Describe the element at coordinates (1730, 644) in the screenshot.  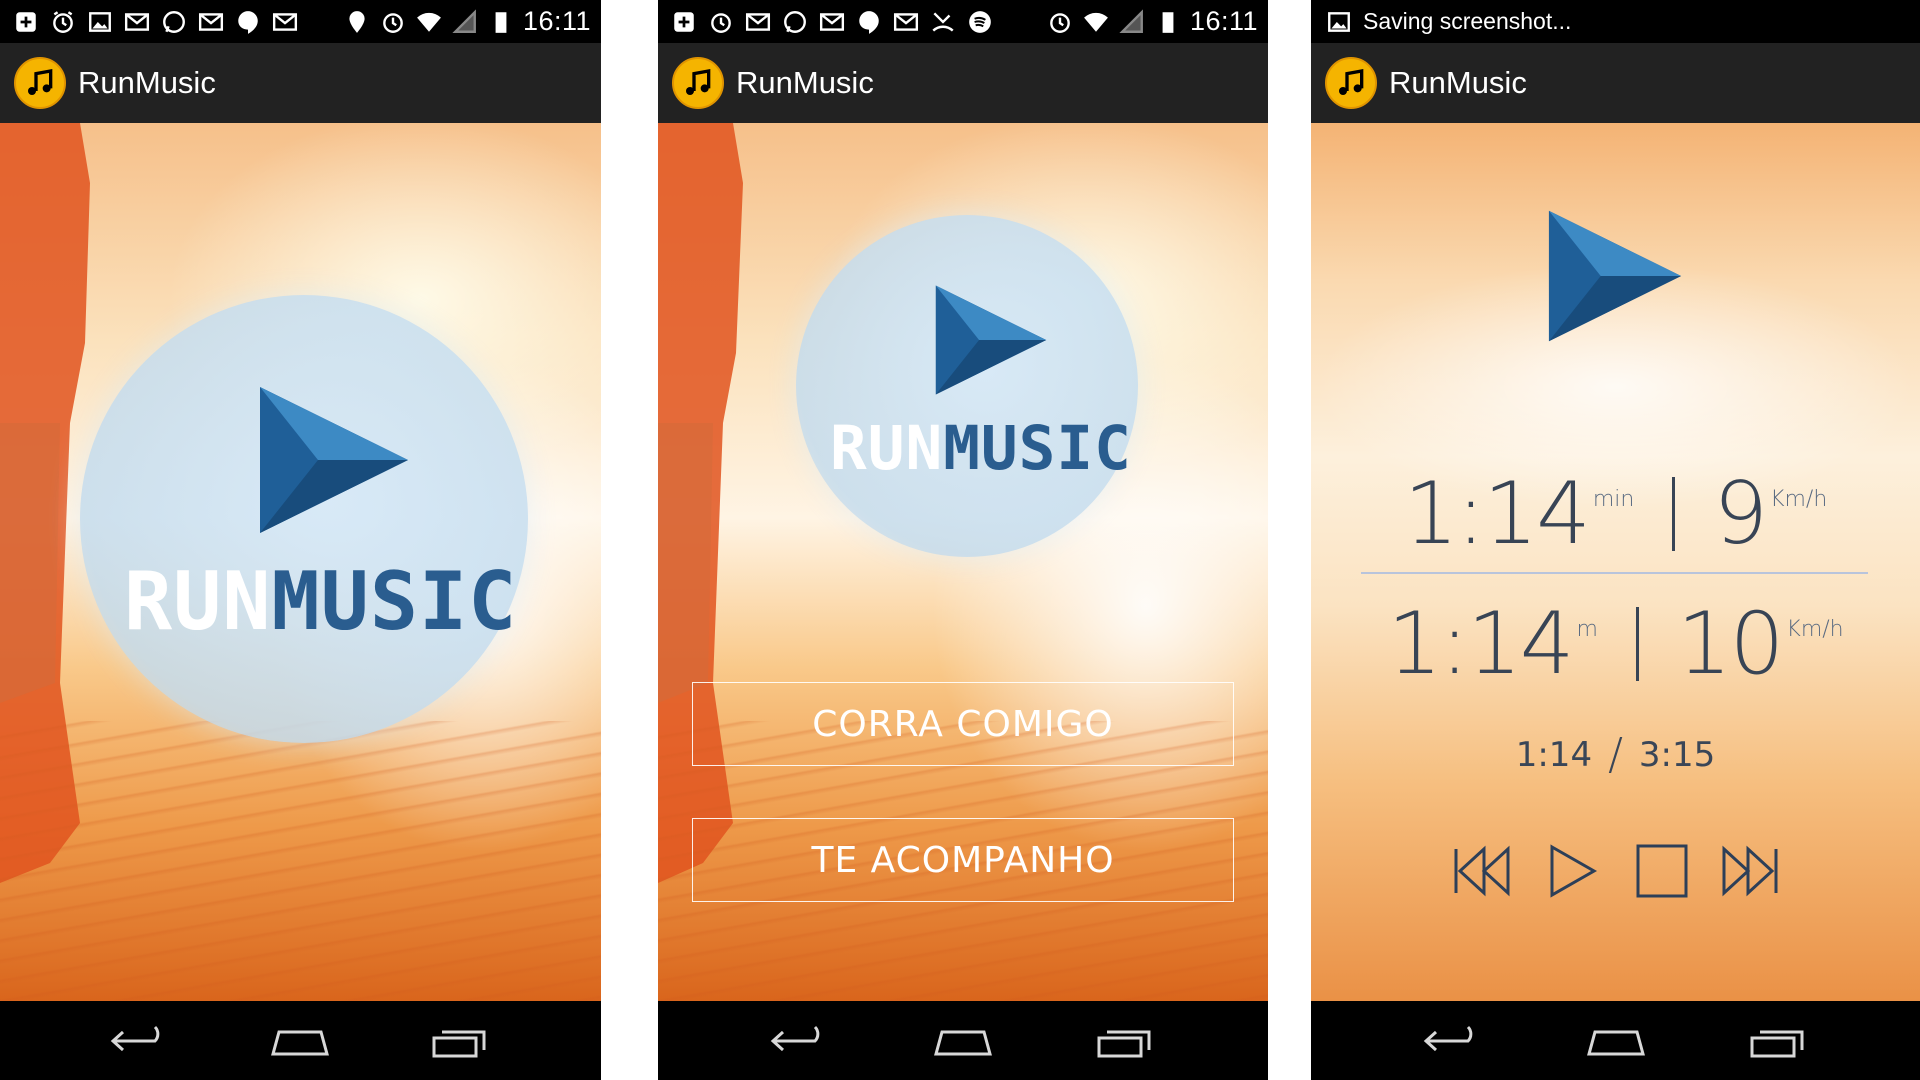
I see `target-speed-value: 10` at that location.